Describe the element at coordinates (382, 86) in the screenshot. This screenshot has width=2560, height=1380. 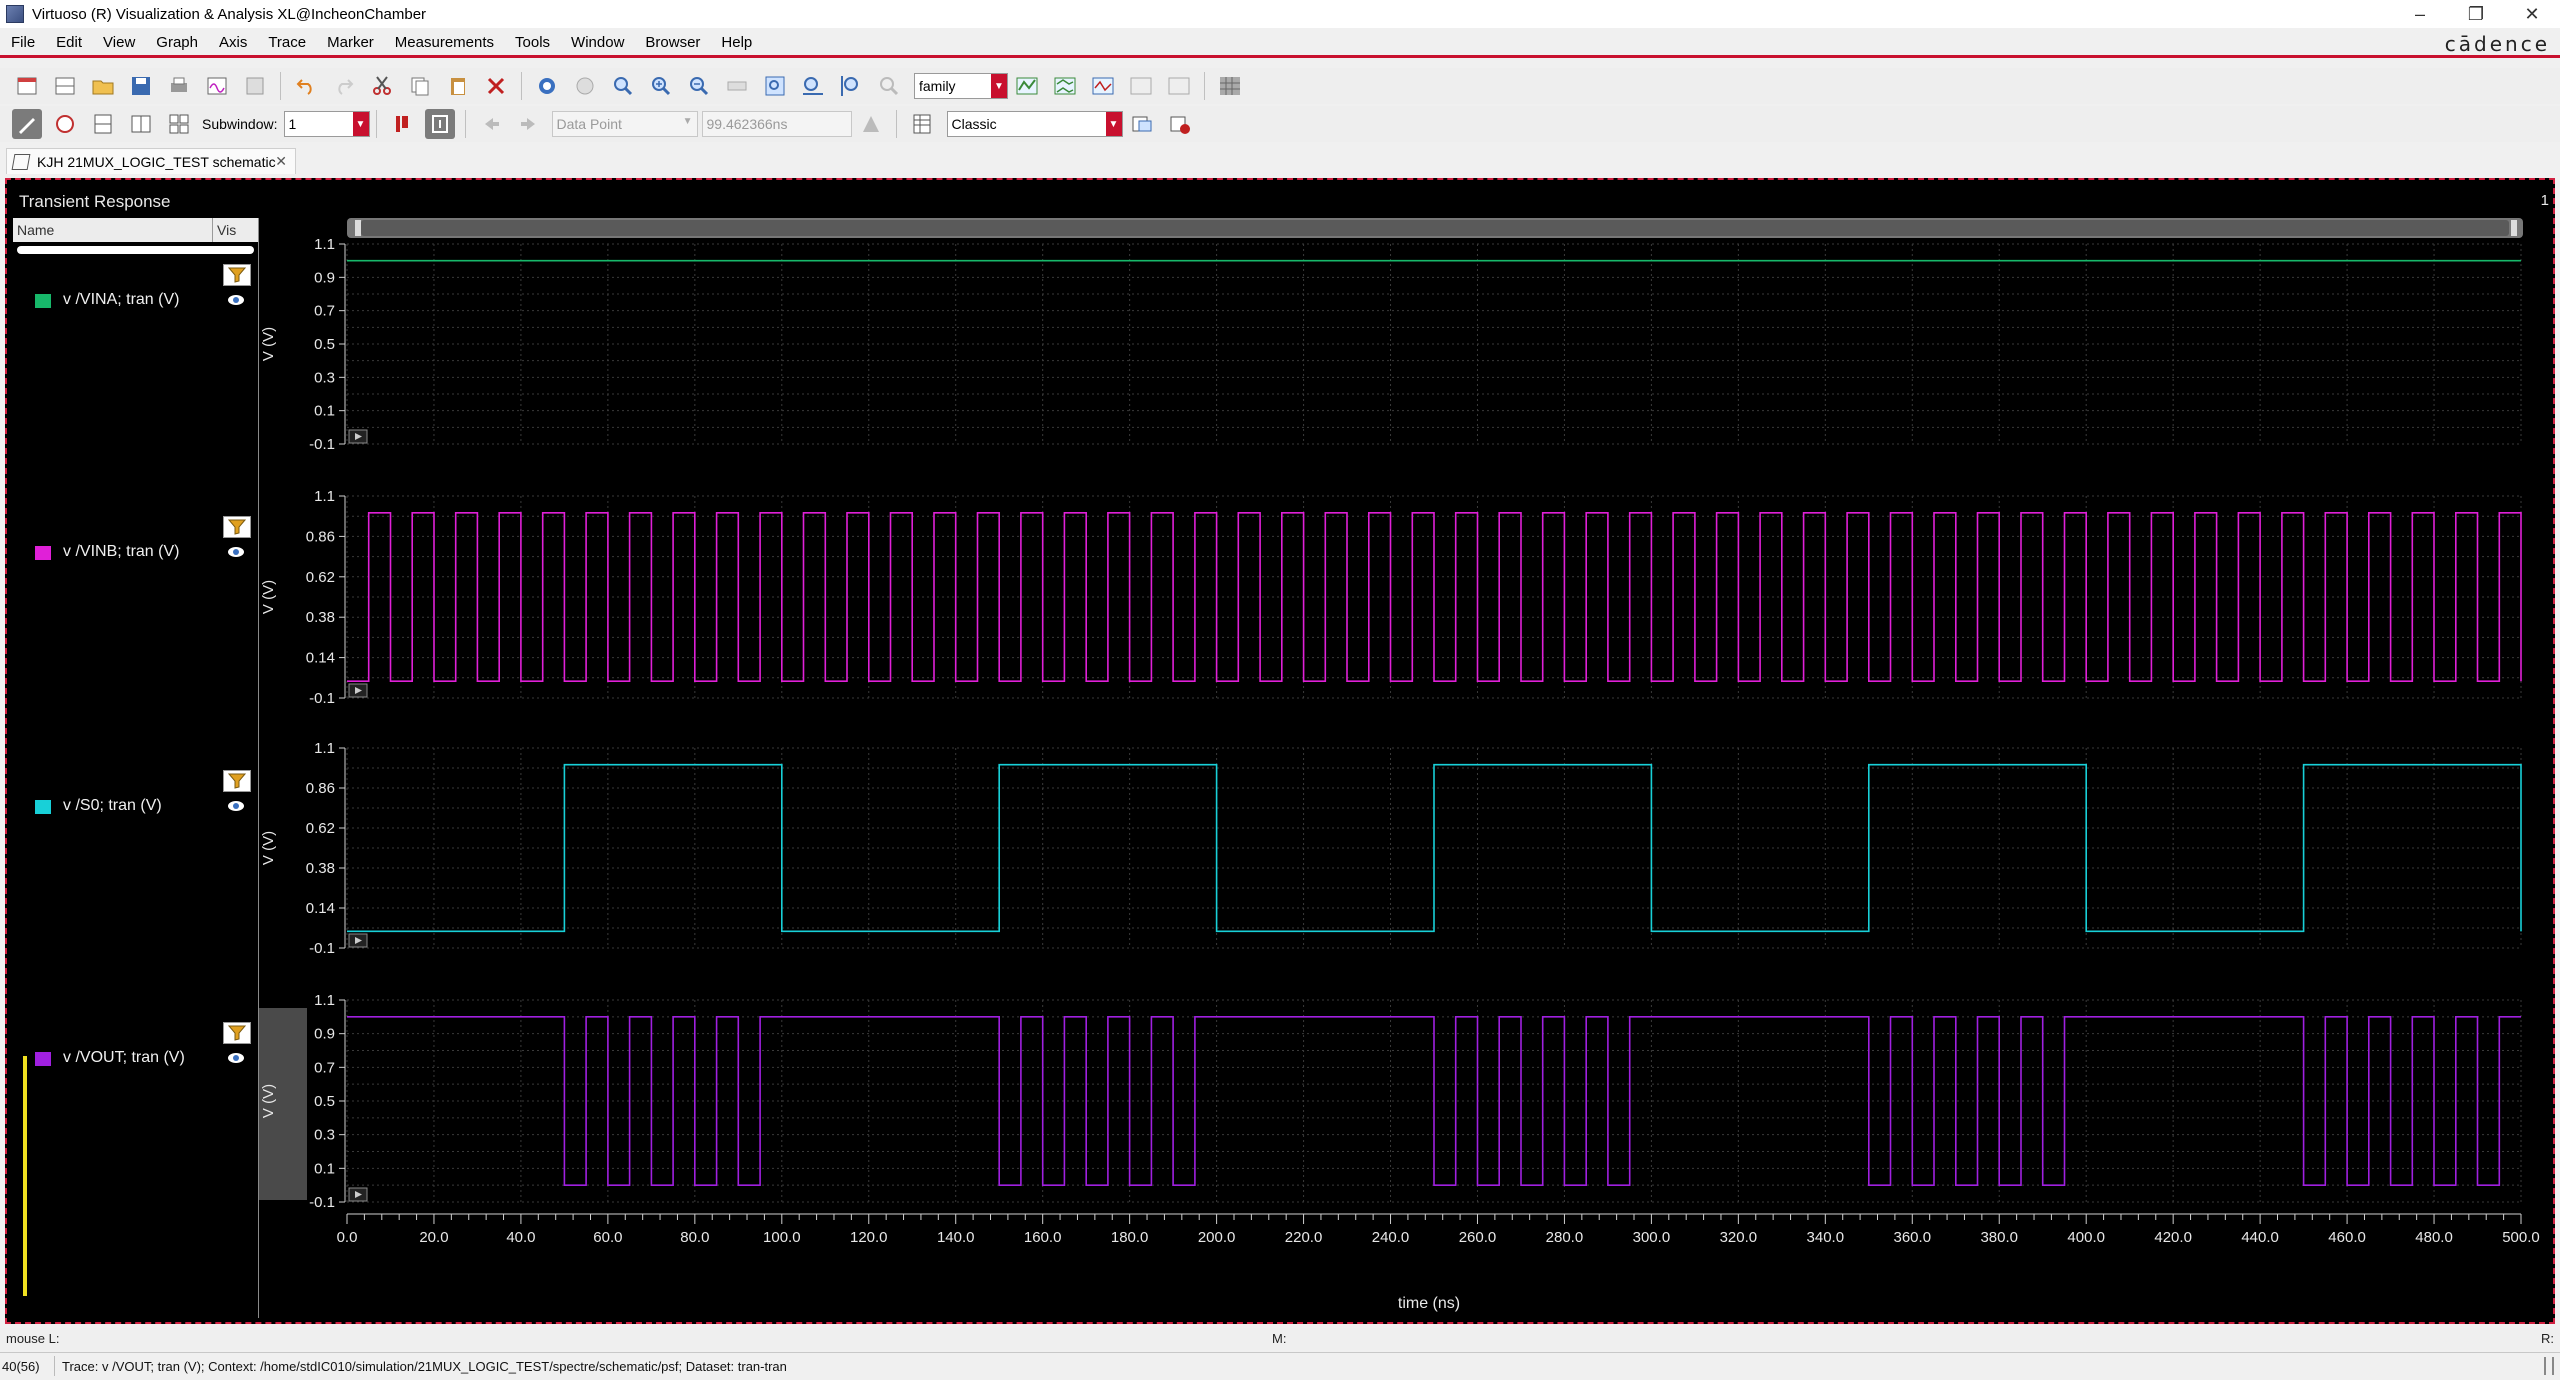
I see `cut-icon` at that location.